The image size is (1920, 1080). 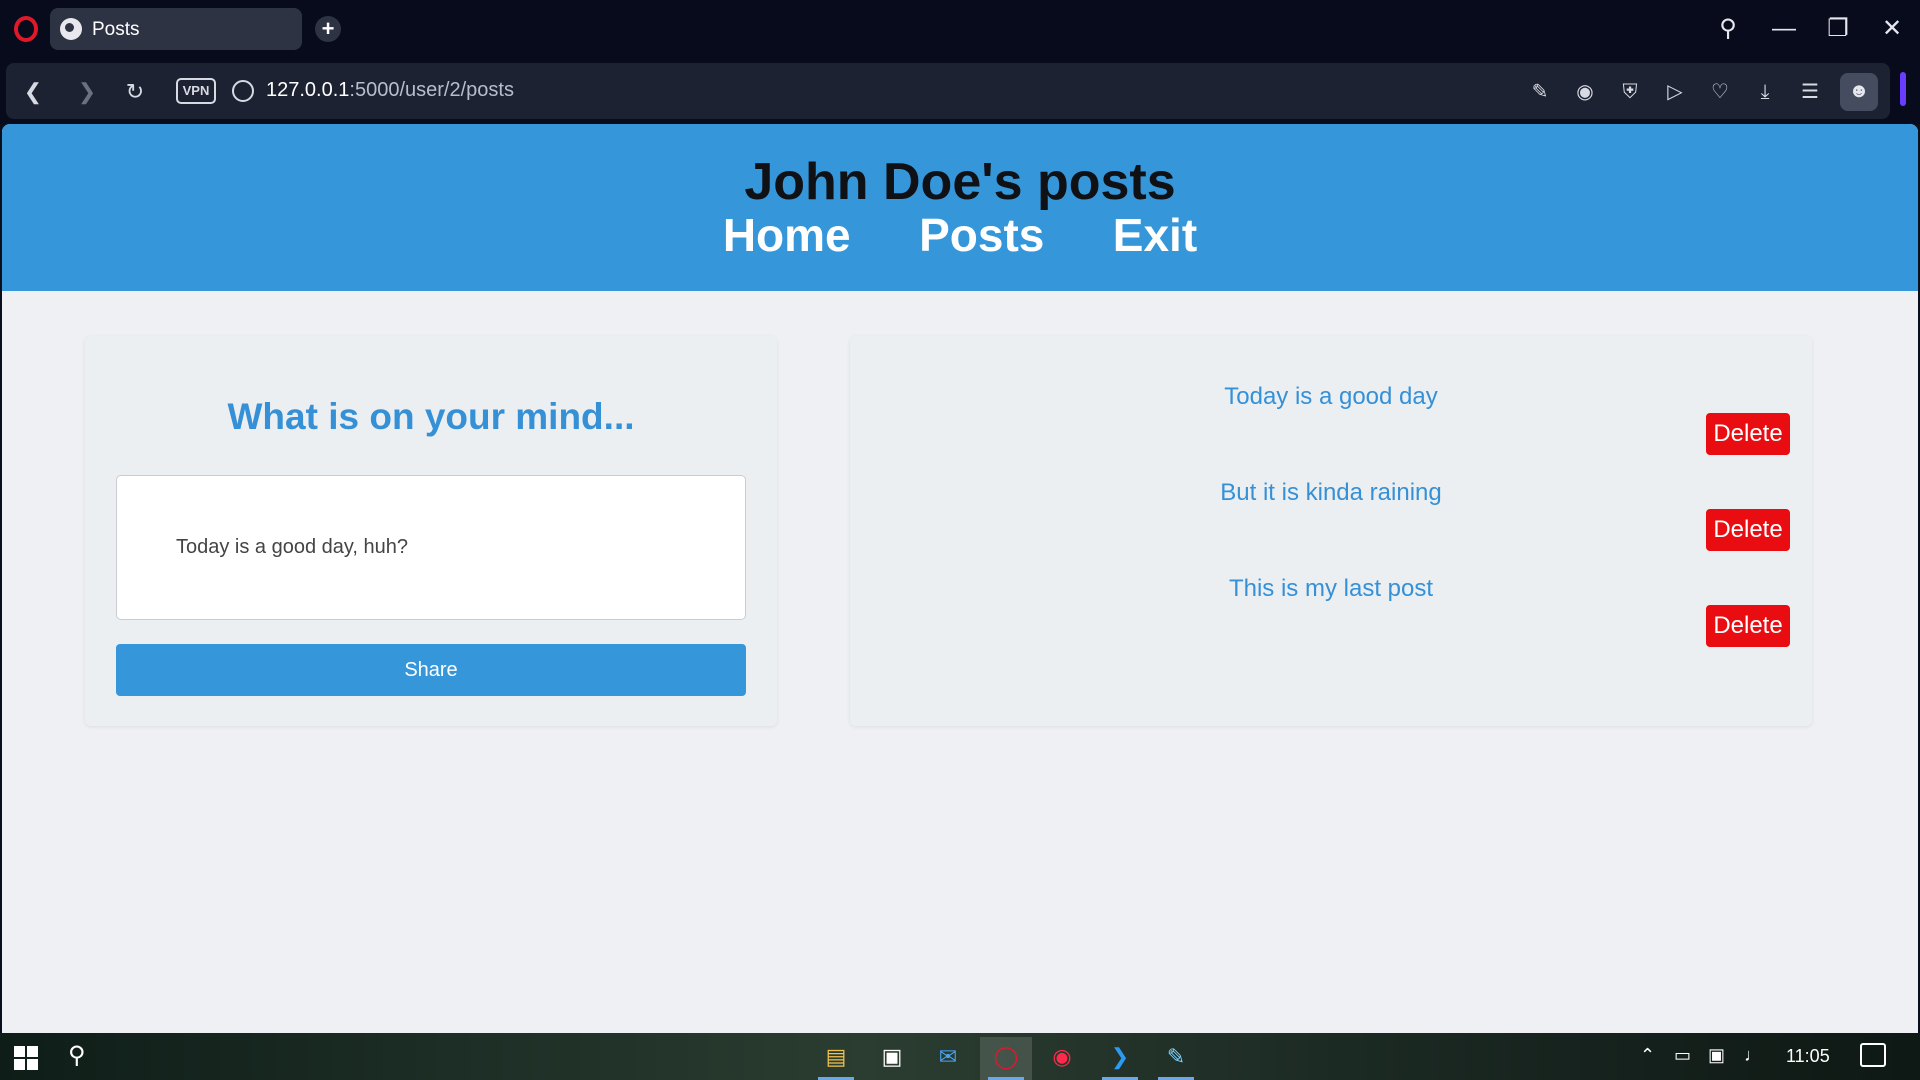 I want to click on forward-button: ❯, so click(x=87, y=92).